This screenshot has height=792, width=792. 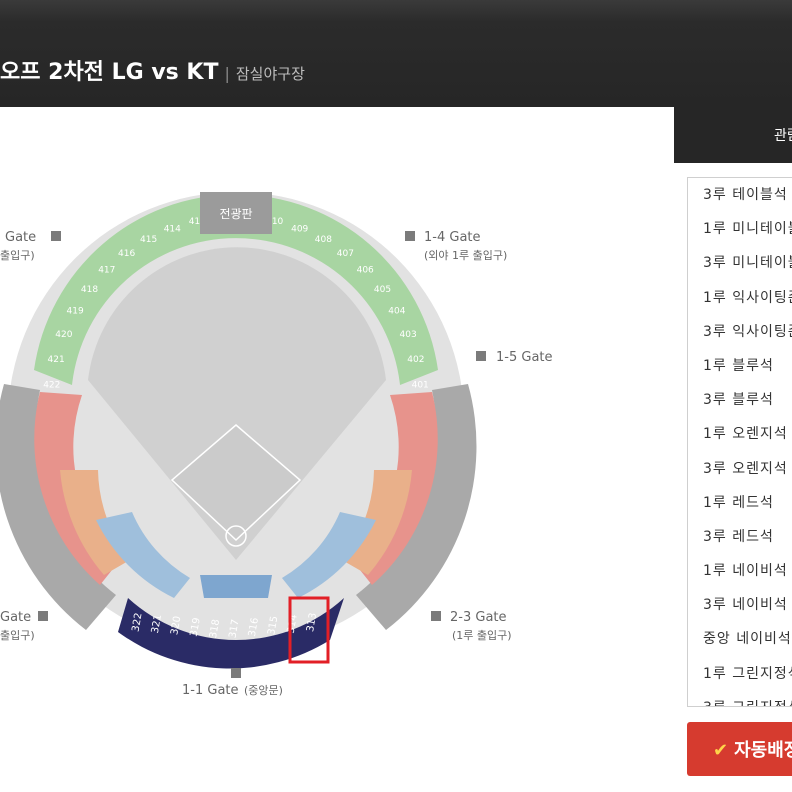 I want to click on gate-2-3-sub: (1루 출입구), so click(x=482, y=635).